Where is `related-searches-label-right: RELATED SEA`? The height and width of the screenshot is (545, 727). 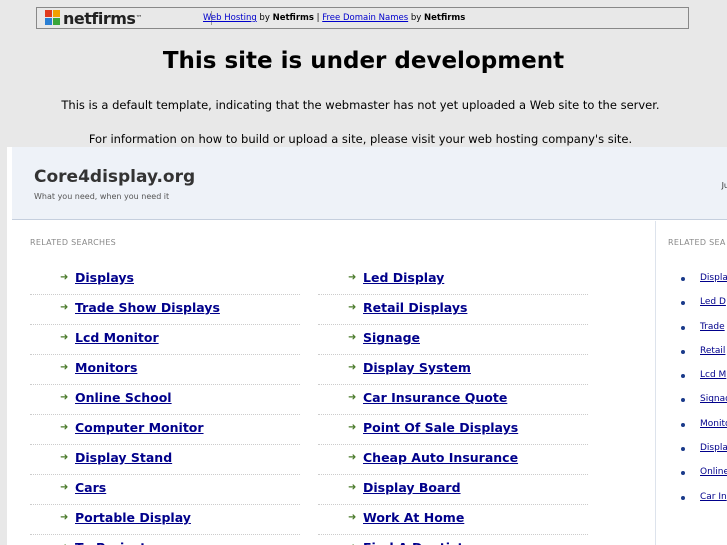 related-searches-label-right: RELATED SEA is located at coordinates (697, 242).